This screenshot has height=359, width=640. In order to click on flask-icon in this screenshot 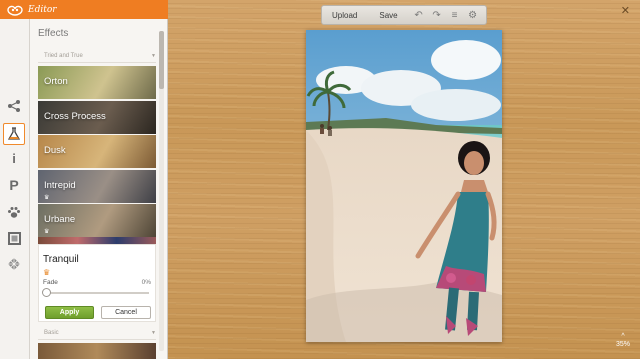, I will do `click(14, 133)`.